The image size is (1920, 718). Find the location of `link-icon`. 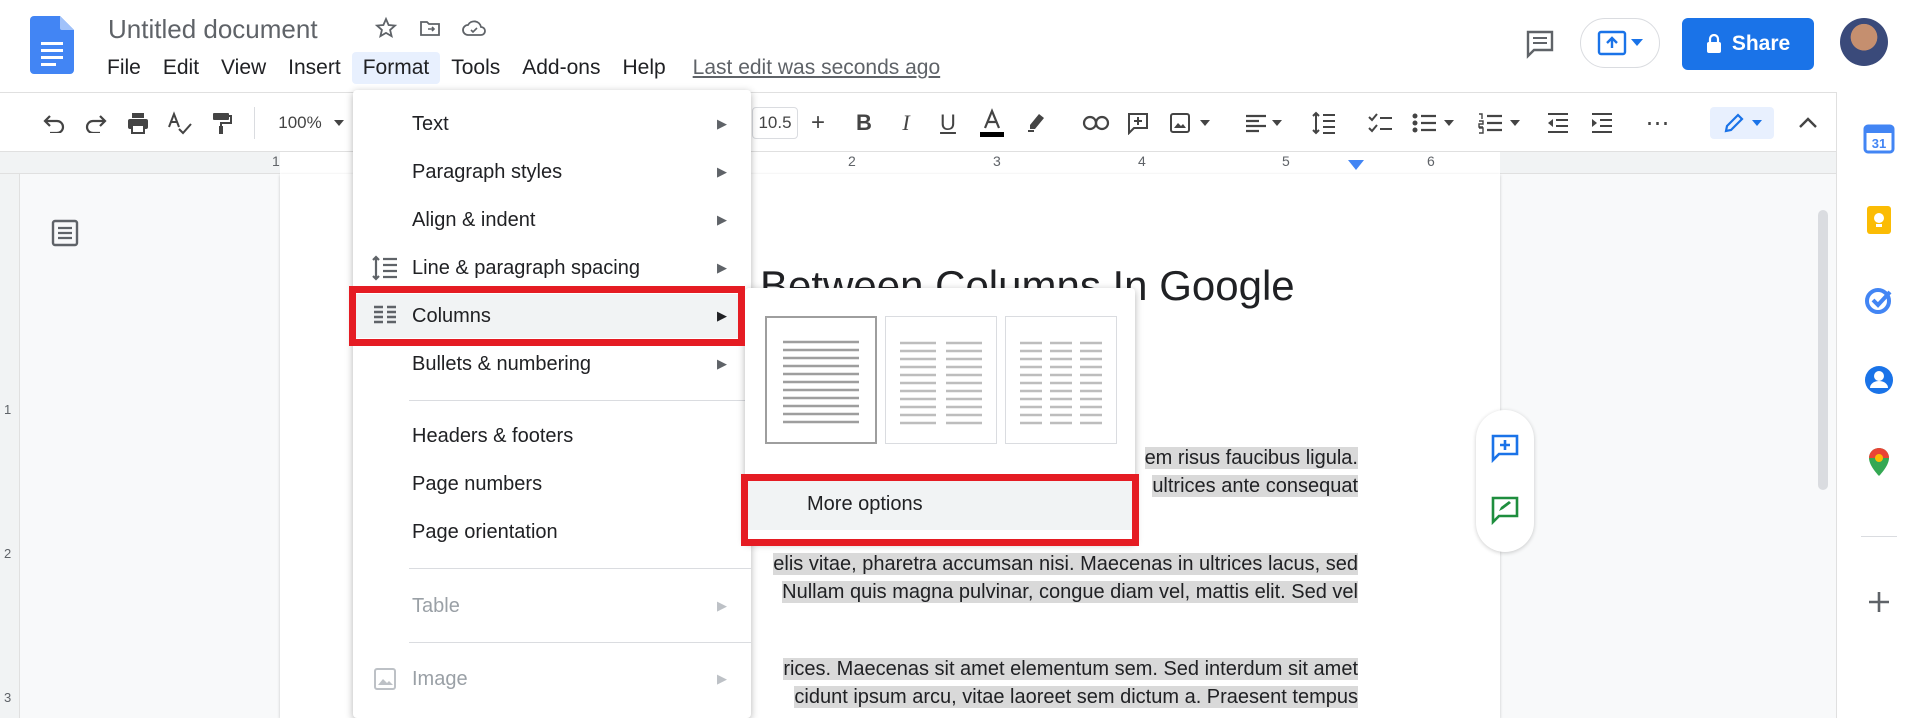

link-icon is located at coordinates (1096, 123).